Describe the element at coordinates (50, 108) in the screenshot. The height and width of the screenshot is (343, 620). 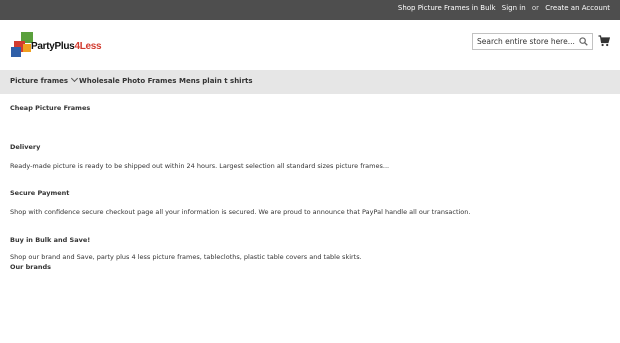
I see `page-title: Cheap Picture Frames` at that location.